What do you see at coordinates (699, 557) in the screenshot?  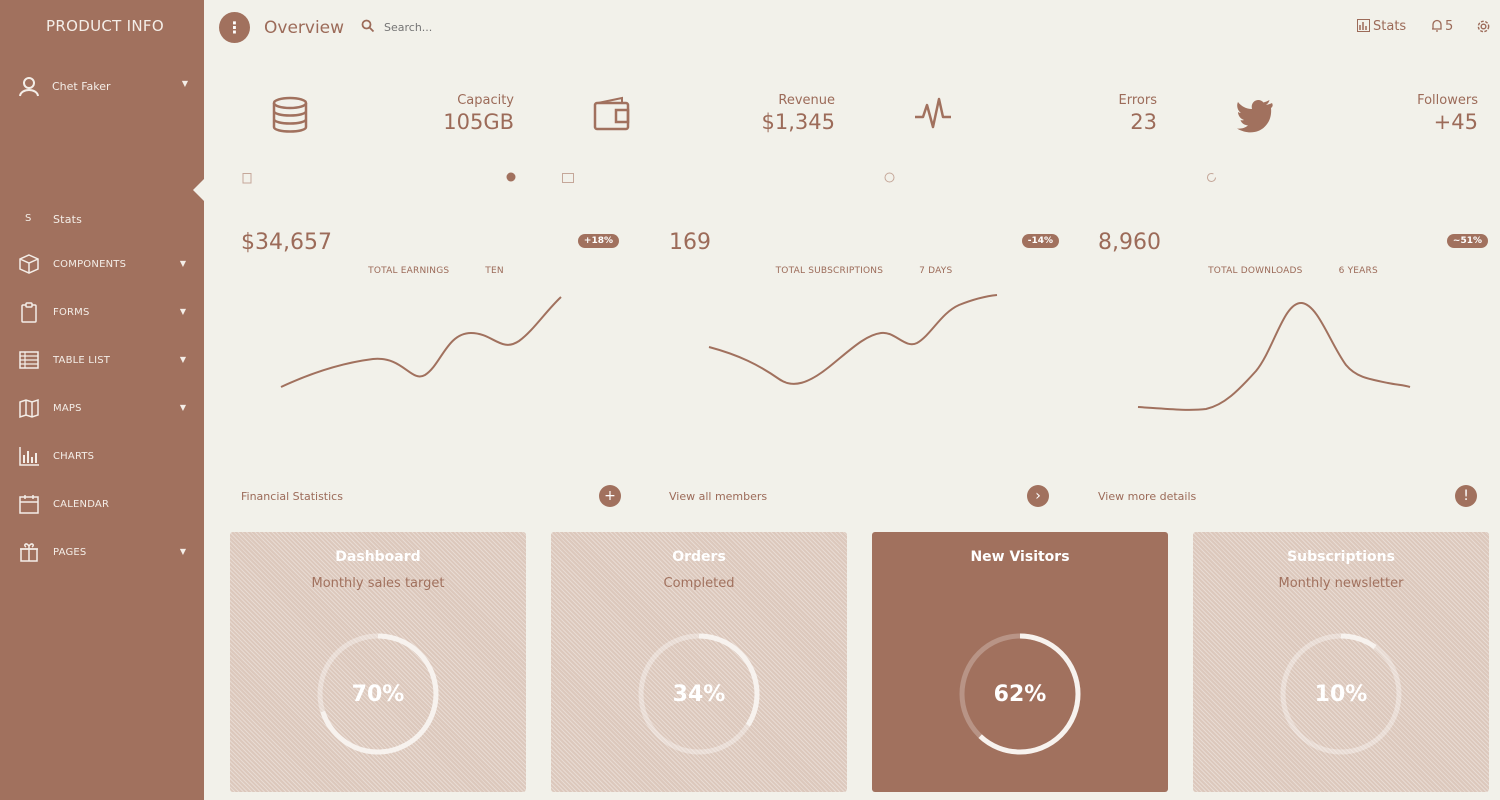 I see `tile-title: Orders` at bounding box center [699, 557].